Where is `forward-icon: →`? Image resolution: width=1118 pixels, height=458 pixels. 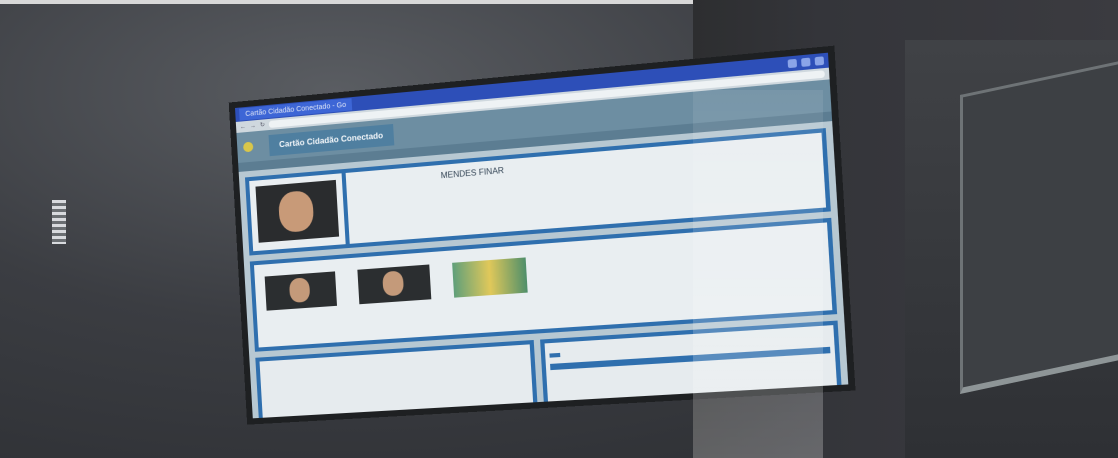 forward-icon: → is located at coordinates (253, 126).